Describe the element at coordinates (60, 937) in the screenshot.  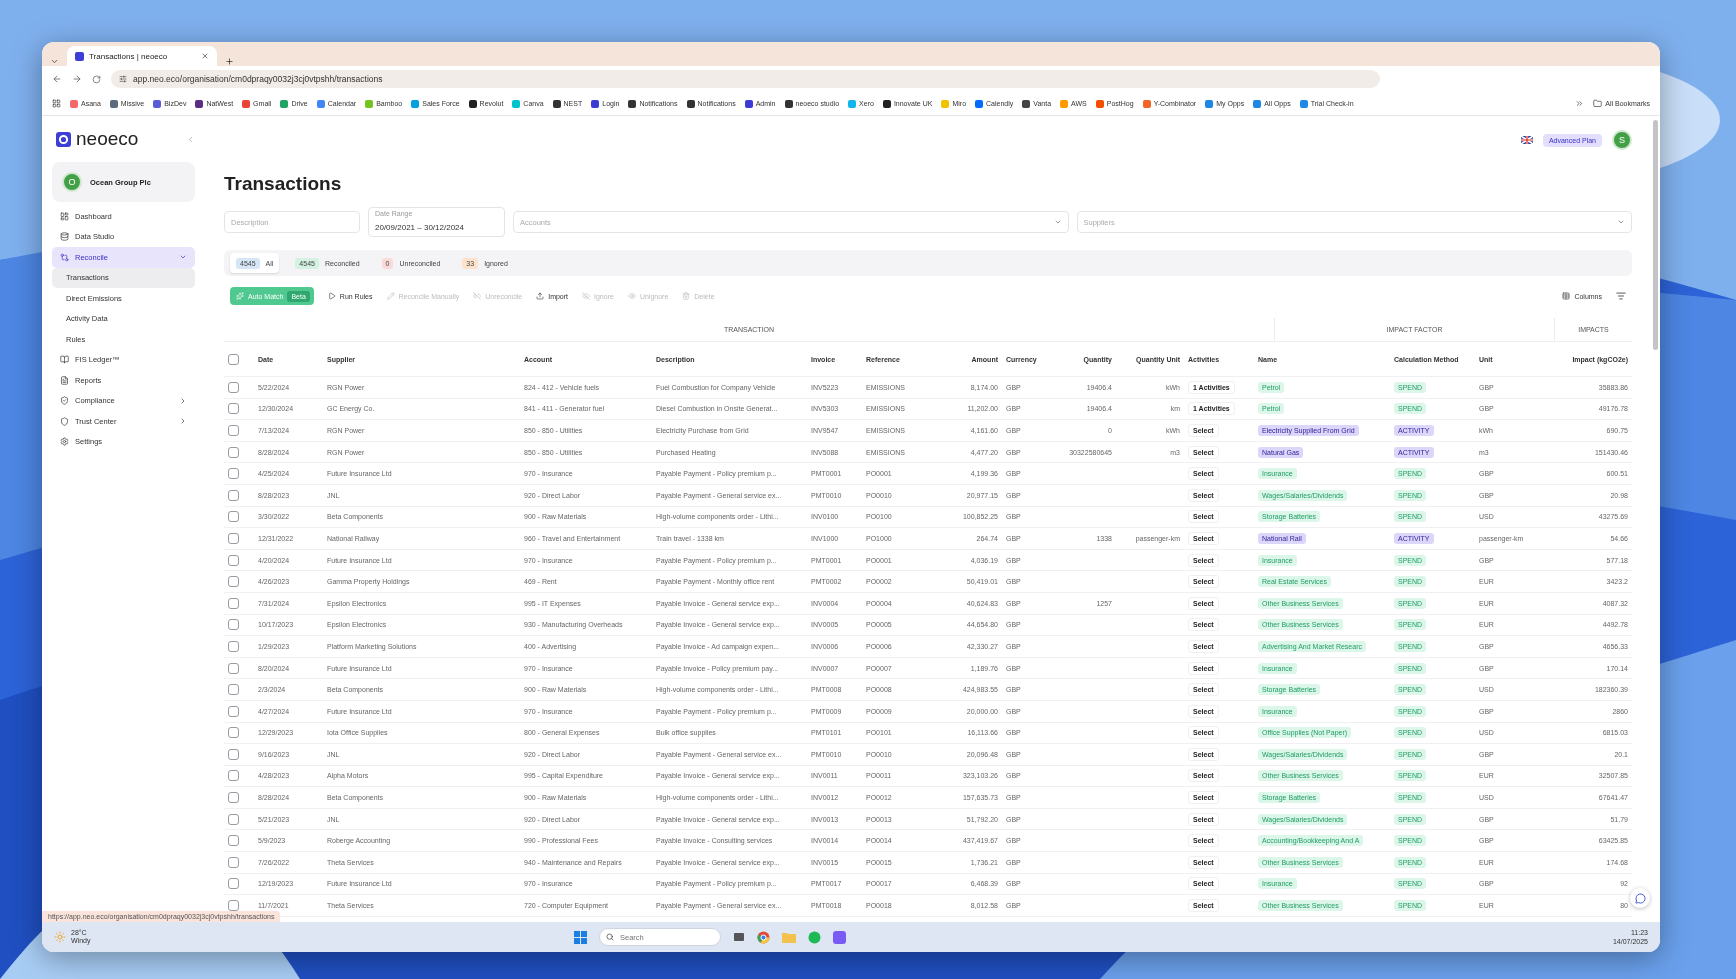
I see `sun-icon` at that location.